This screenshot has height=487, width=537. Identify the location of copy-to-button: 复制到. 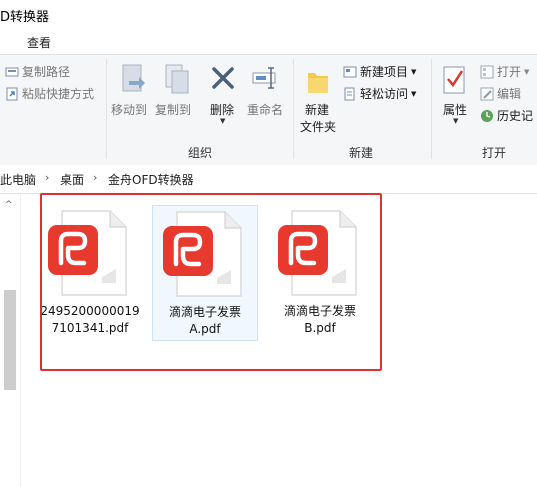
(176, 92).